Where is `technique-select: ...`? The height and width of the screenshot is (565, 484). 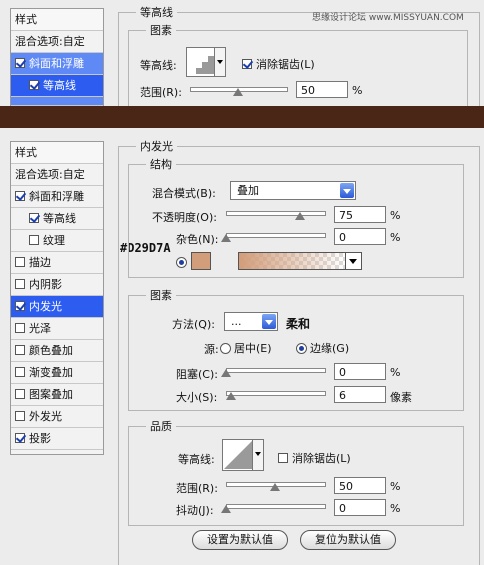 technique-select: ... is located at coordinates (251, 321).